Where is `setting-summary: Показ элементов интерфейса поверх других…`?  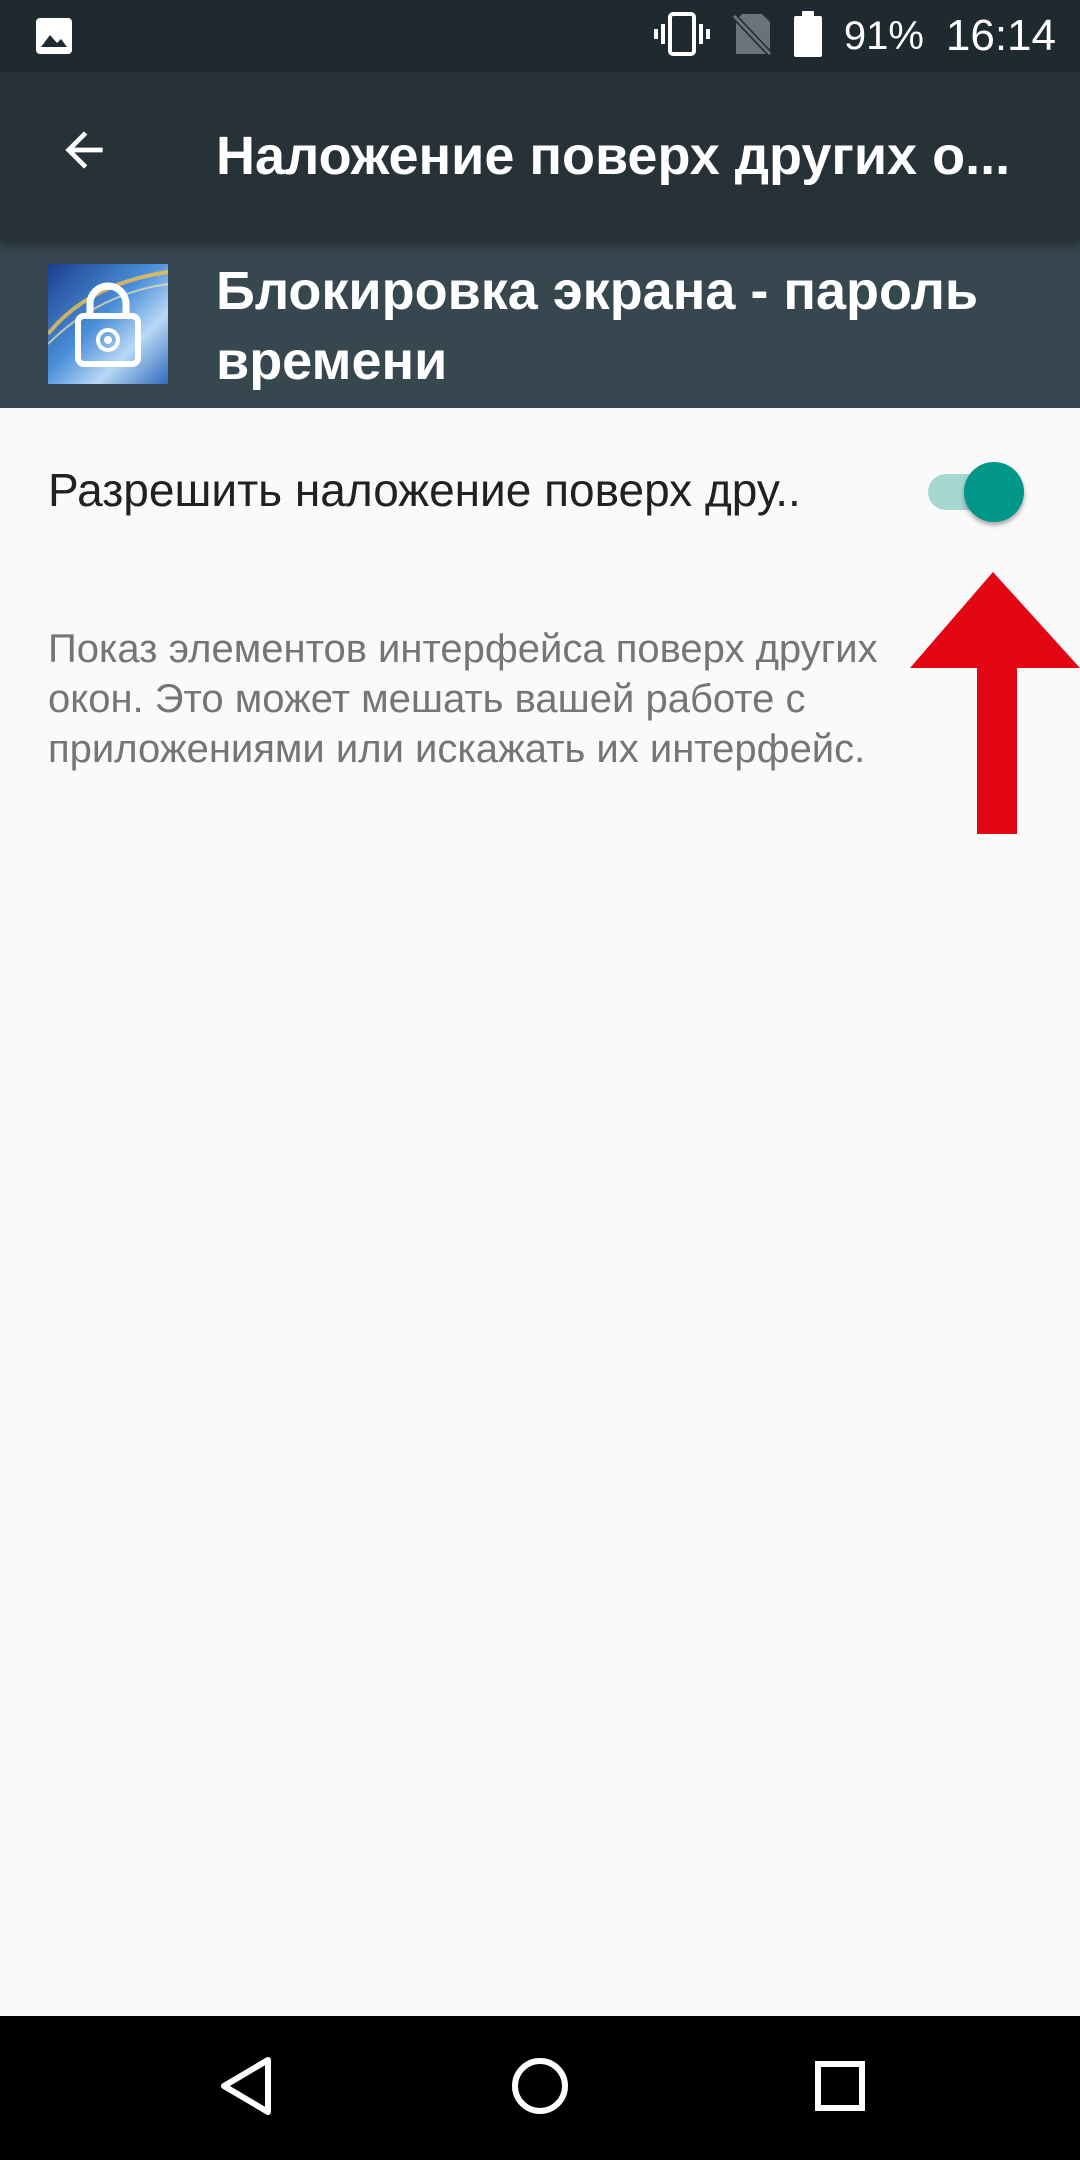
setting-summary: Показ элементов интерфейса поверх других… is located at coordinates (463, 699).